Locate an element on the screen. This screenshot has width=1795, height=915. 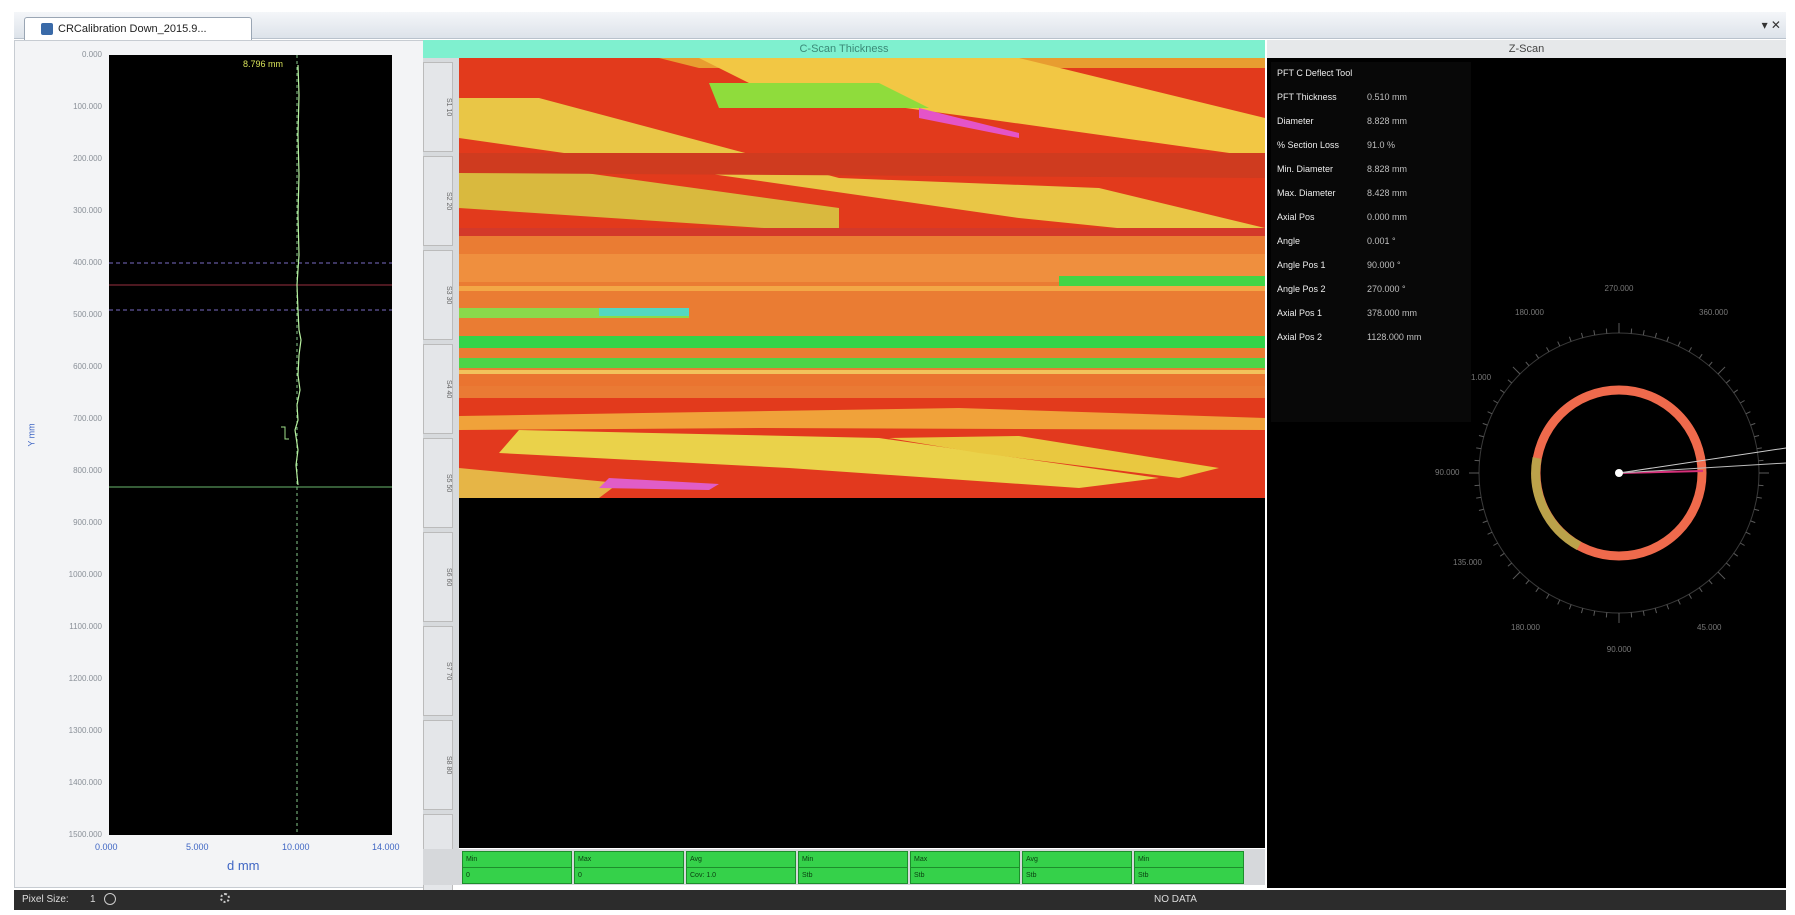
settings-gear-icon is located at coordinates (225, 898).